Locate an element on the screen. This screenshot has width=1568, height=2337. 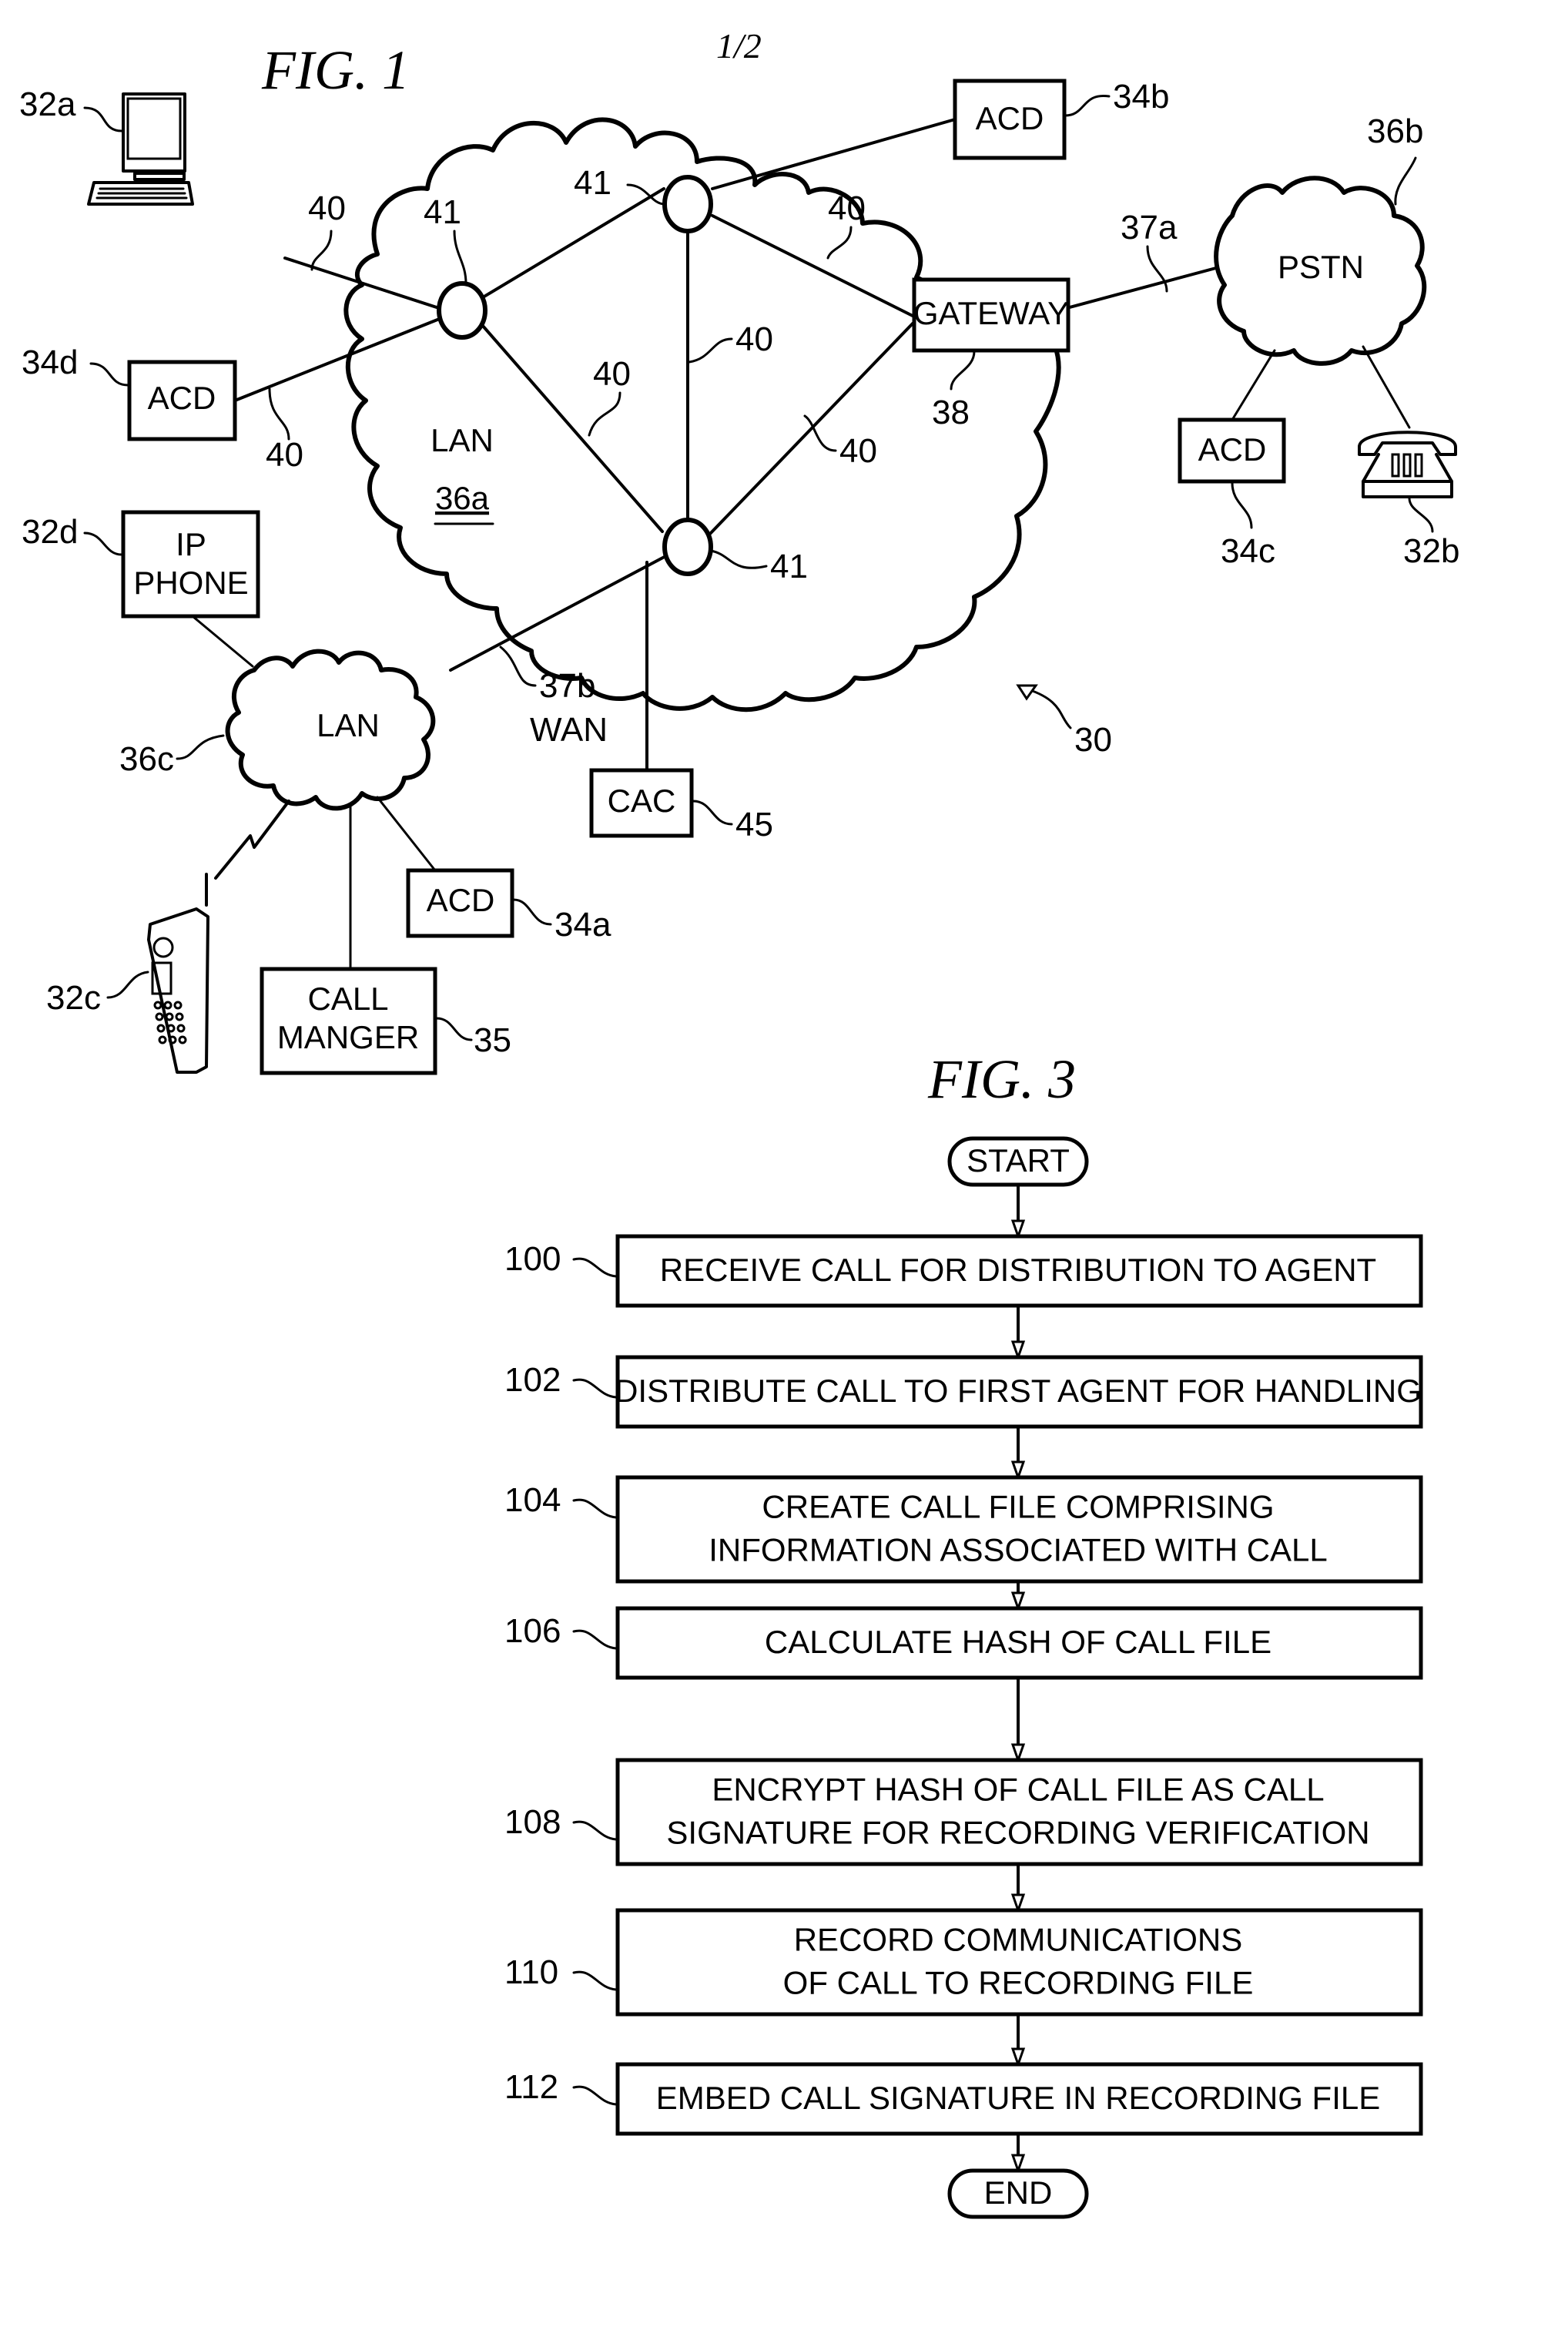
link-pstn-phone-32b is located at coordinates (1387, 387).